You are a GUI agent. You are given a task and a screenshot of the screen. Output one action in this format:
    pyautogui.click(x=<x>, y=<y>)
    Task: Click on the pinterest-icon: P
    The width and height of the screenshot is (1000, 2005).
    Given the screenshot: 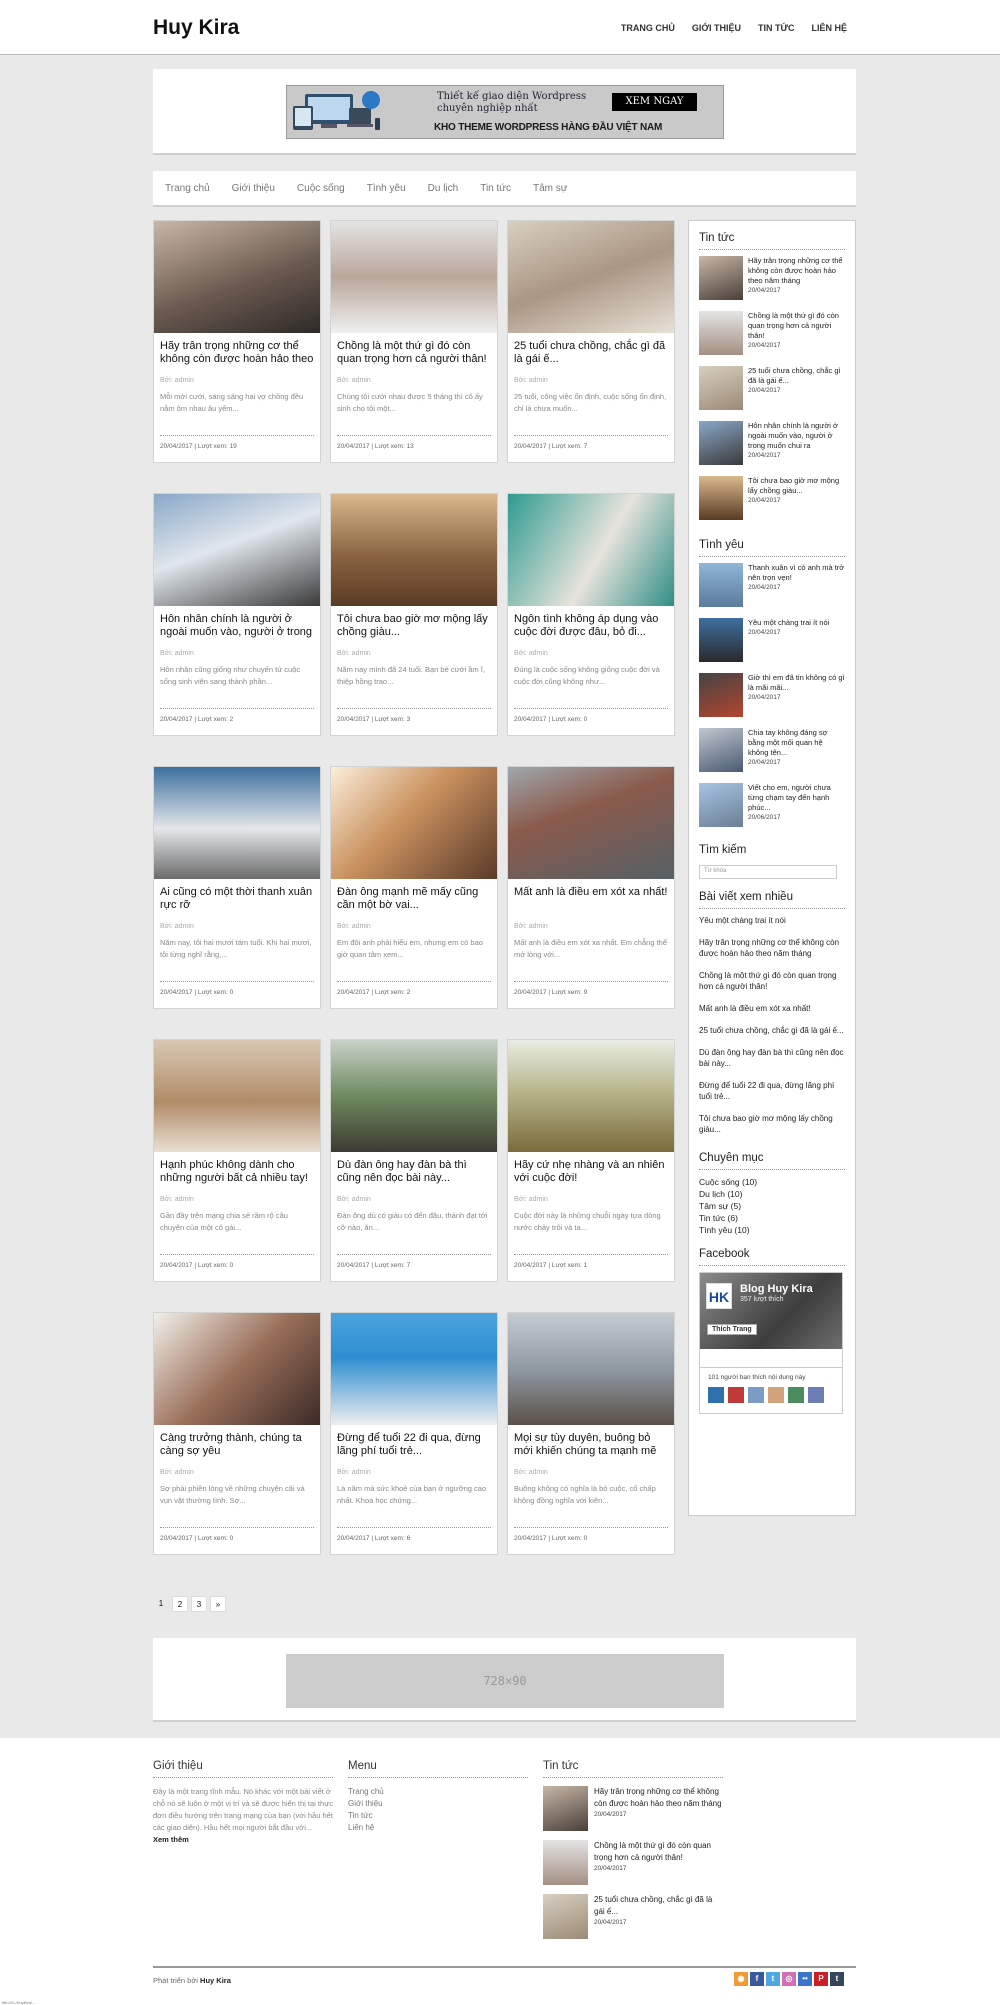 What is the action you would take?
    pyautogui.click(x=821, y=1979)
    